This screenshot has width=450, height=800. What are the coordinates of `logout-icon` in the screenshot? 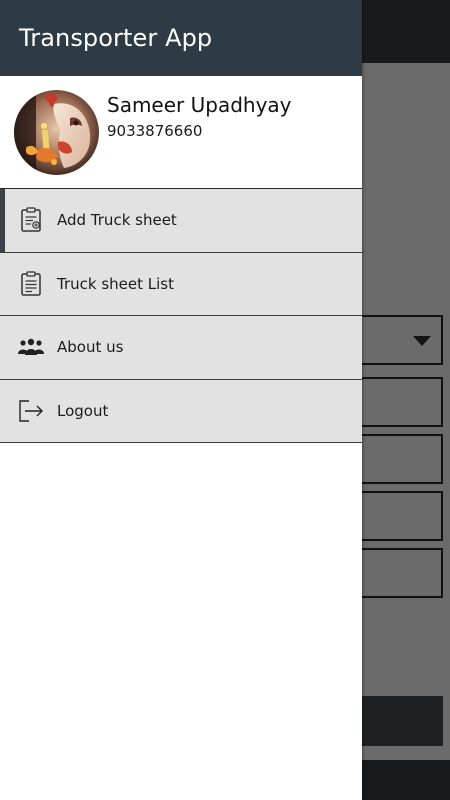 It's located at (31, 411).